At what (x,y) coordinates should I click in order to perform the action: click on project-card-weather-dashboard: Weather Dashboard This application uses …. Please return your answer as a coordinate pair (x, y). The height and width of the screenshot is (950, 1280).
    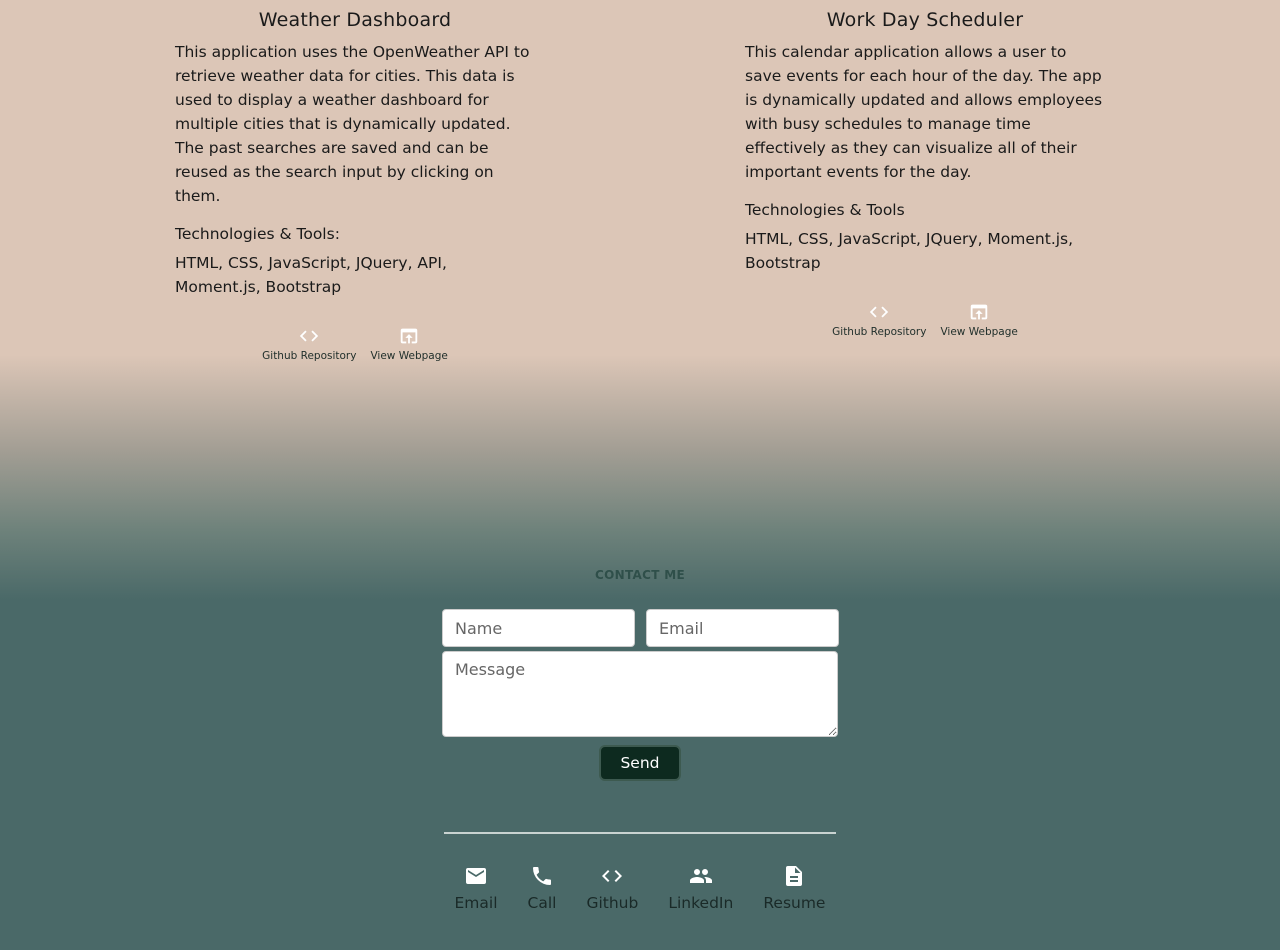
    Looking at the image, I should click on (355, 185).